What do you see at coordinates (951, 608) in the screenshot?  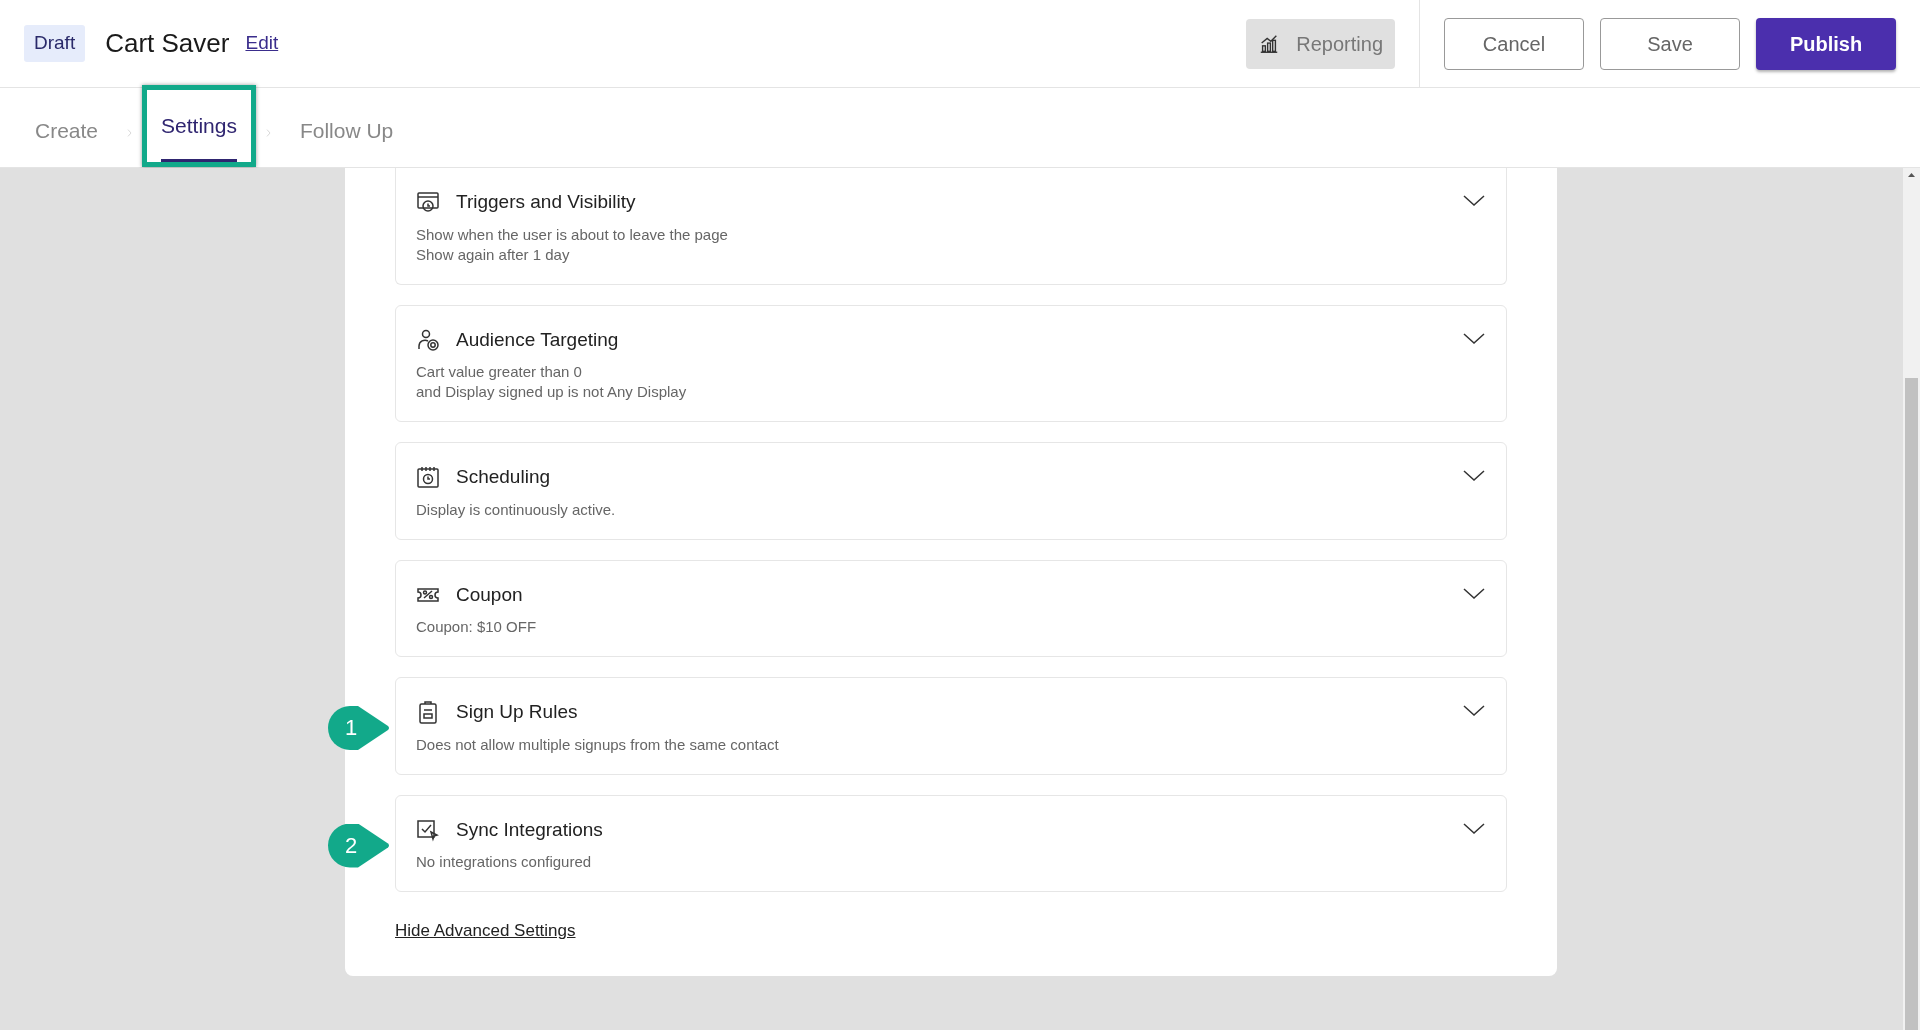 I see `settings-section-card: Coupon Coupon: $10 OFF` at bounding box center [951, 608].